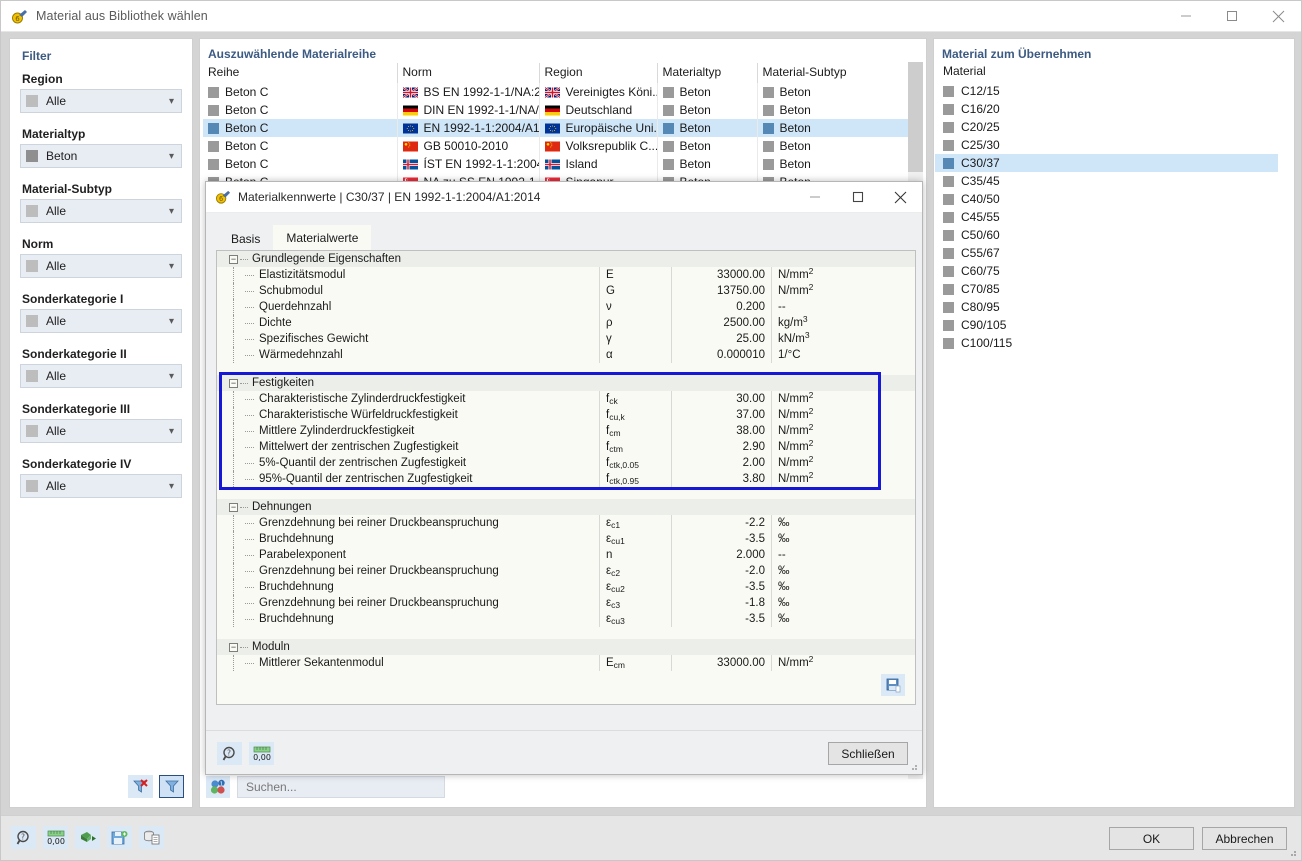 The image size is (1302, 861). What do you see at coordinates (468, 73) in the screenshot?
I see `column-header-1: Norm` at bounding box center [468, 73].